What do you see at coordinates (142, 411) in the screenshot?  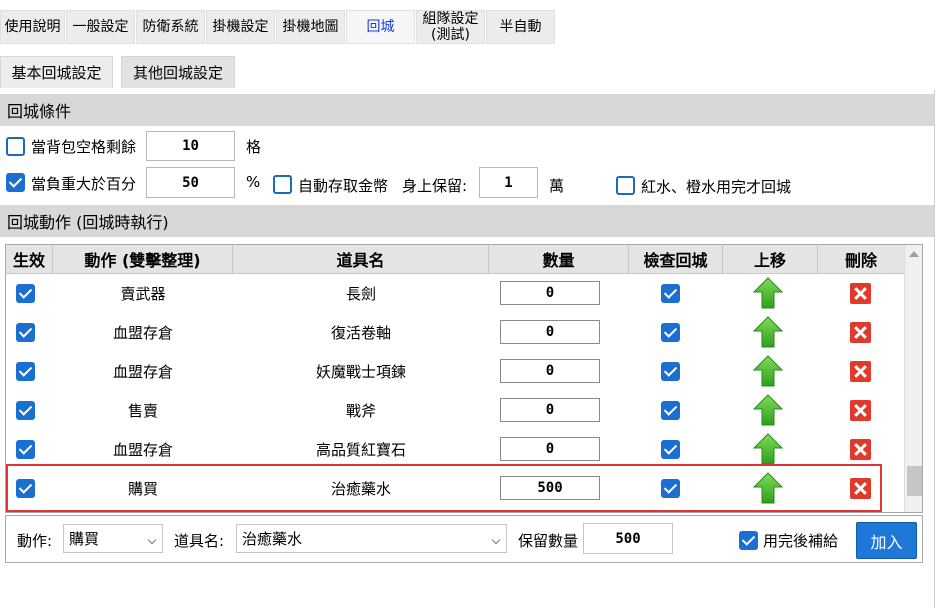 I see `row-action: 售賣` at bounding box center [142, 411].